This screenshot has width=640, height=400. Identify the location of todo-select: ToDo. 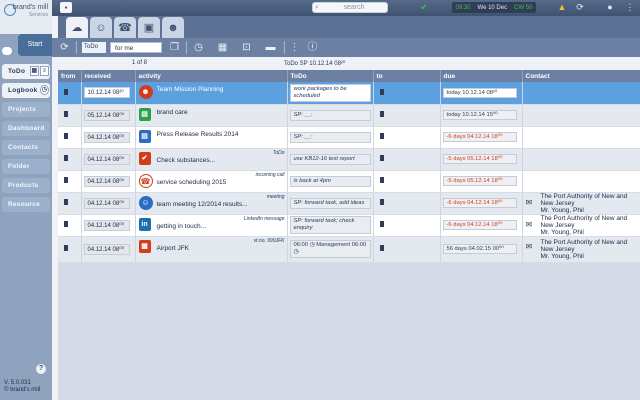
(94, 47).